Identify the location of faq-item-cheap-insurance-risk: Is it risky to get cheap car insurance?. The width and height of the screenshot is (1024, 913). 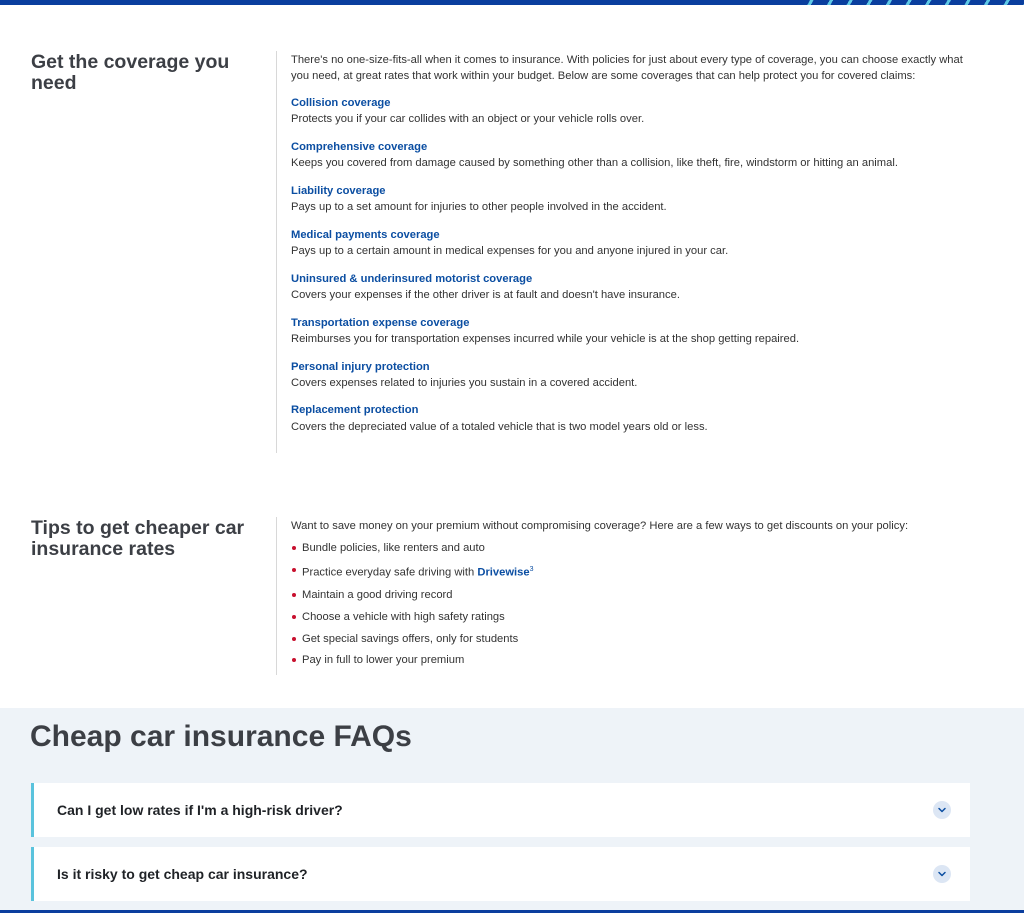
(500, 874).